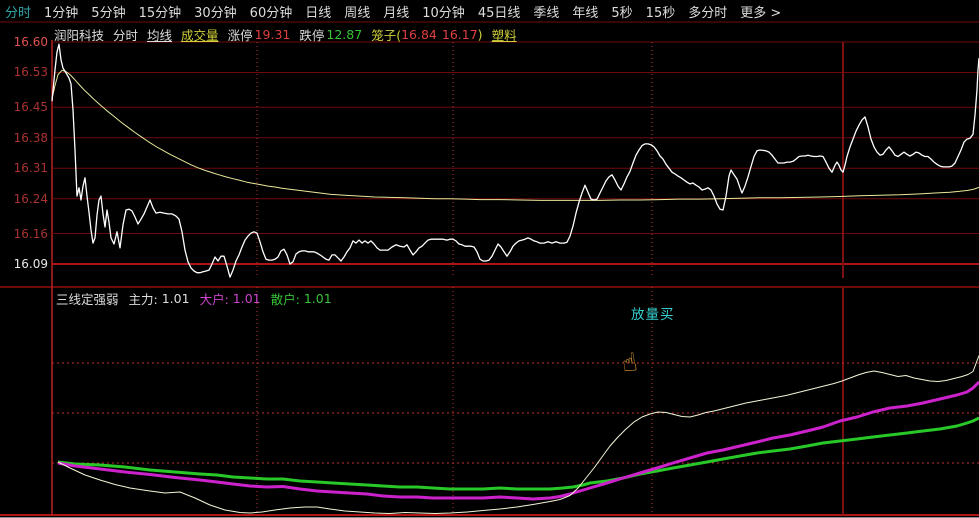 Image resolution: width=979 pixels, height=518 pixels. I want to click on menu-item-10: 45日线, so click(499, 11).